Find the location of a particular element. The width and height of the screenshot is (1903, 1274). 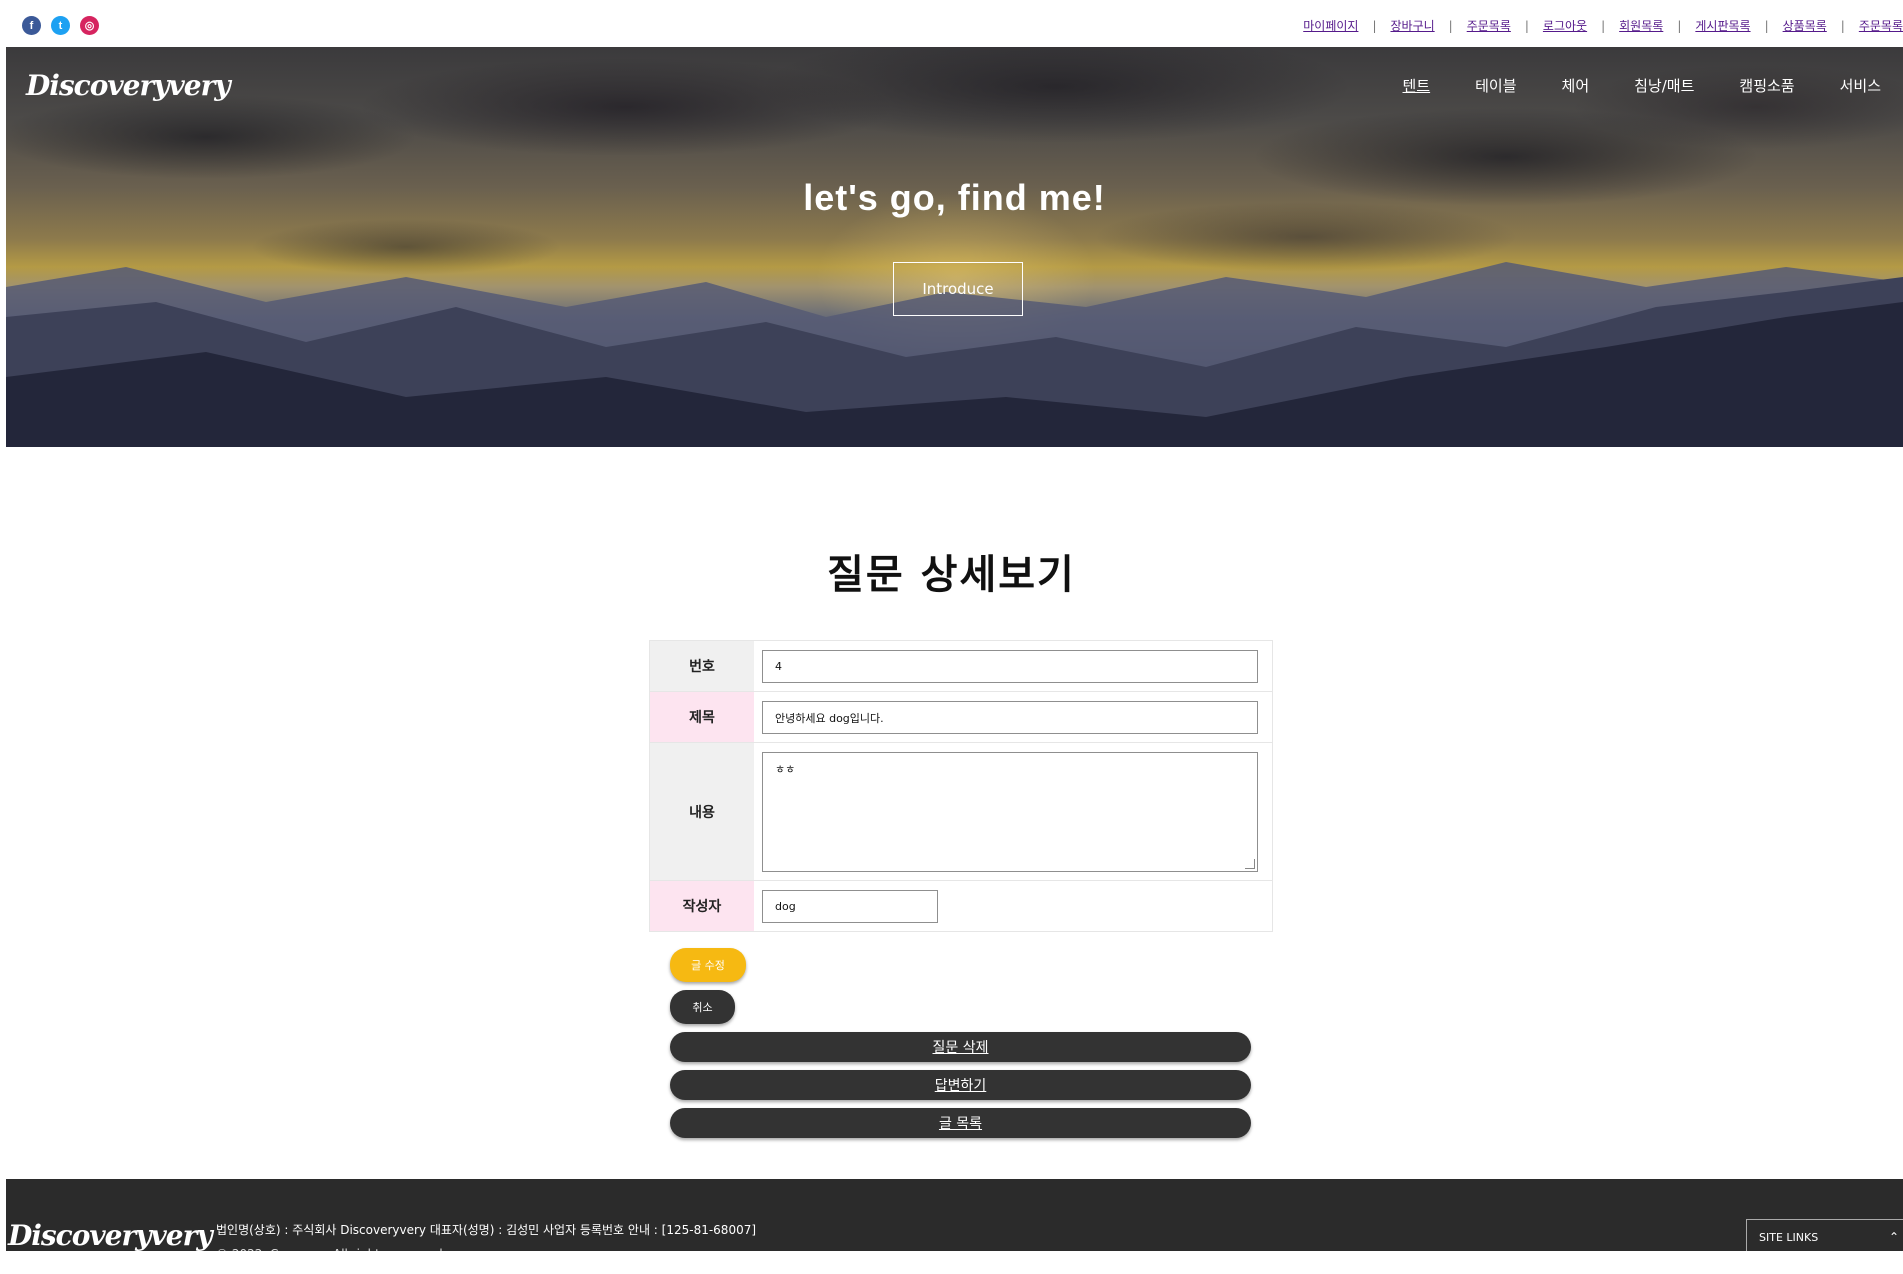

chevron-up-icon: ⌃ is located at coordinates (1893, 1237).